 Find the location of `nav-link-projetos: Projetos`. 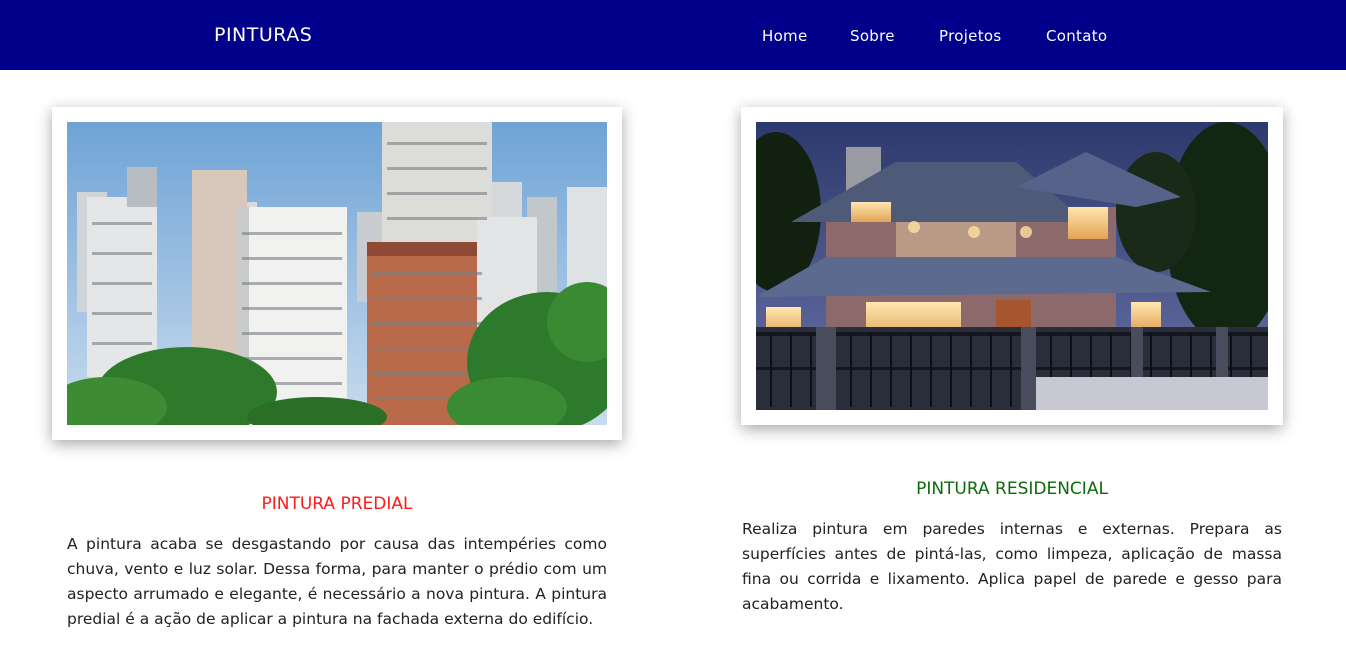

nav-link-projetos: Projetos is located at coordinates (970, 36).